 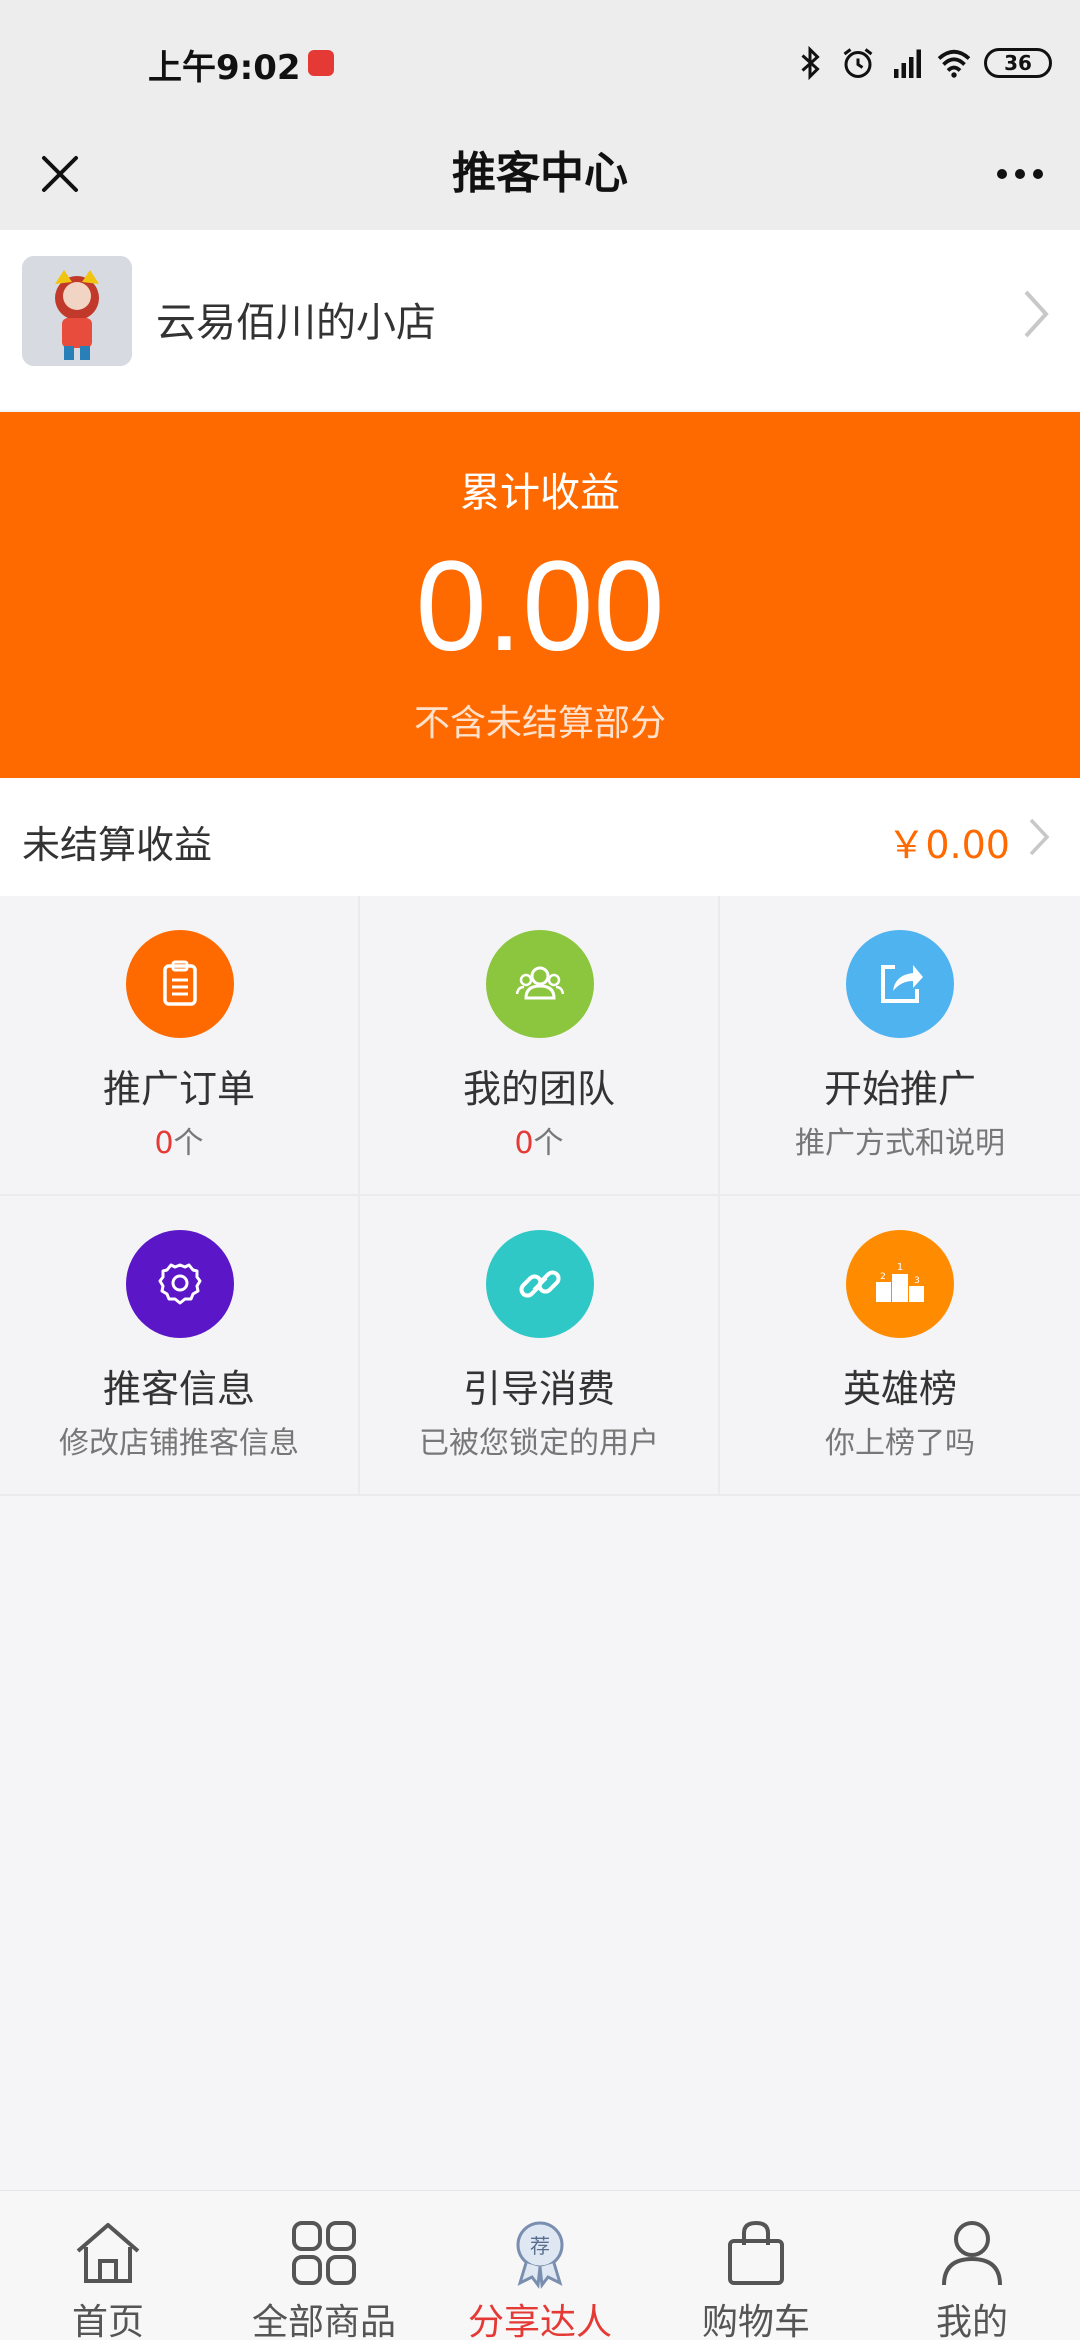 I want to click on tab-share-expert: 荐 分享达人, so click(x=540, y=2265).